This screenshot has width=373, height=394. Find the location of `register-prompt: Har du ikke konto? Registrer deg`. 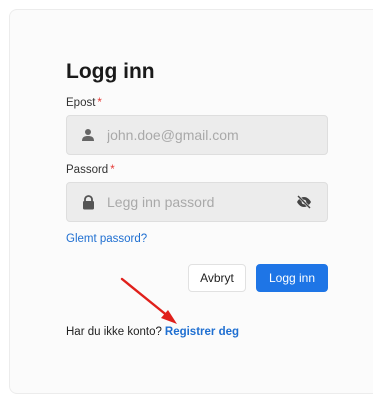

register-prompt: Har du ikke konto? Registrer deg is located at coordinates (152, 332).